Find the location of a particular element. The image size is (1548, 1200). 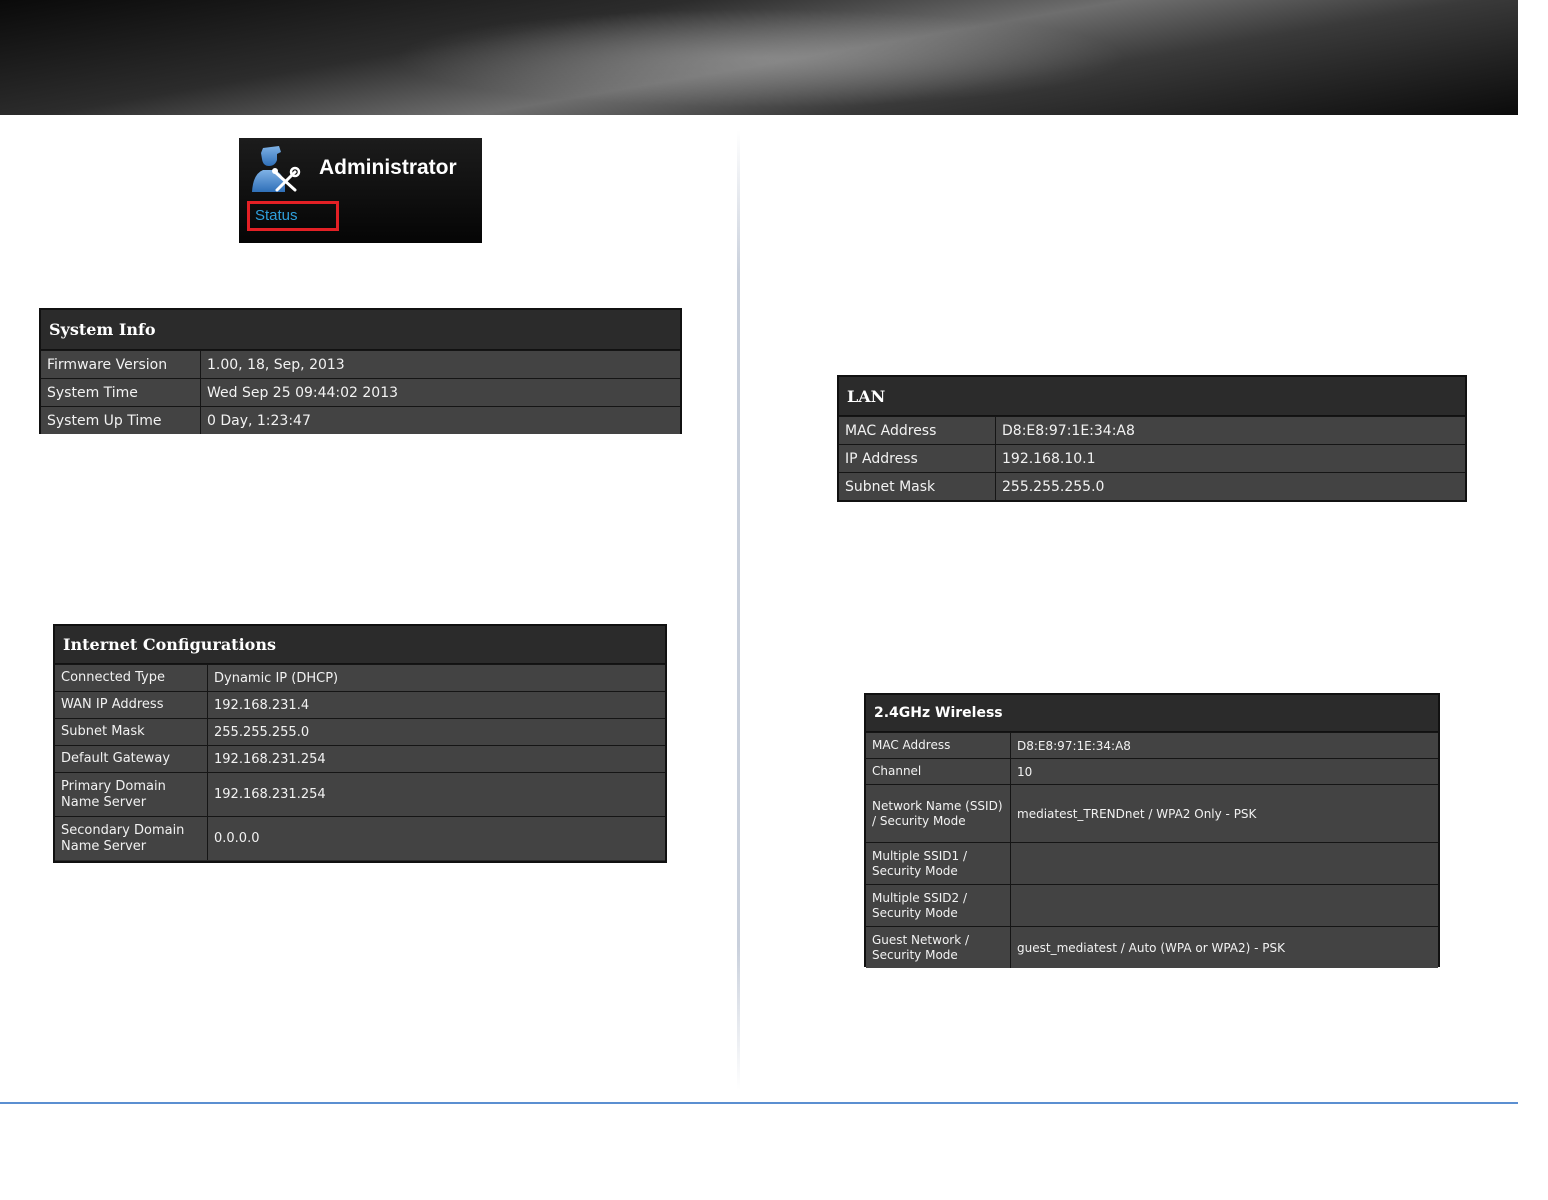

system-info-title: System Info is located at coordinates (360, 330).